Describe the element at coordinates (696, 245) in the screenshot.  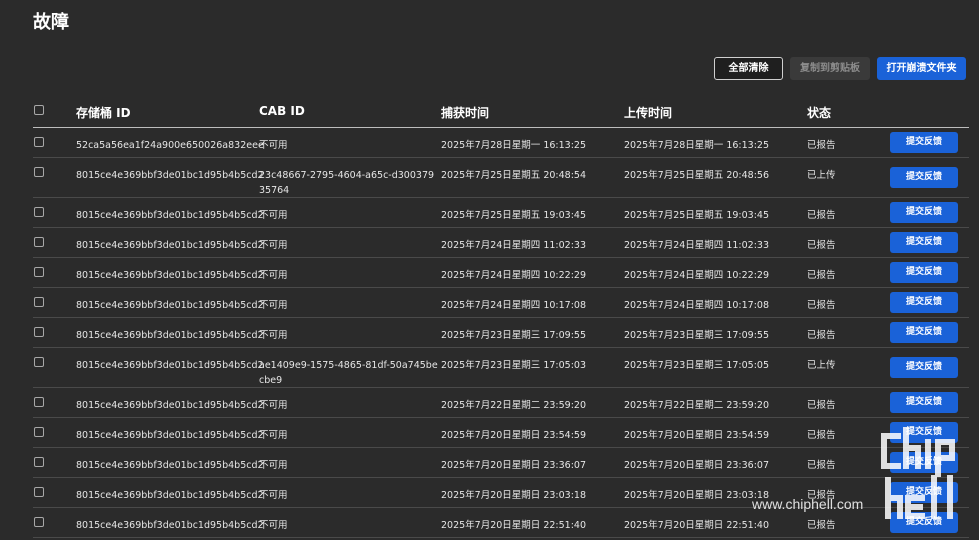
I see `upload-time-cell: 2025年7月24日星期四 11:02:33` at that location.